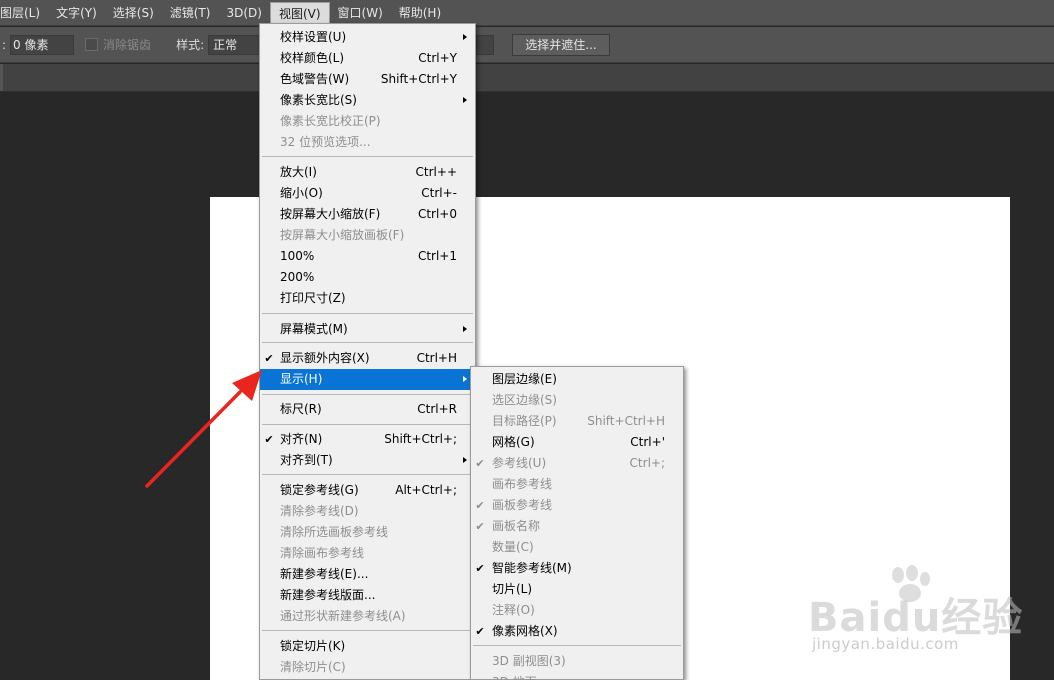 The height and width of the screenshot is (680, 1054). What do you see at coordinates (524, 400) in the screenshot?
I see `menu-item-label: 选区边缘(S)` at bounding box center [524, 400].